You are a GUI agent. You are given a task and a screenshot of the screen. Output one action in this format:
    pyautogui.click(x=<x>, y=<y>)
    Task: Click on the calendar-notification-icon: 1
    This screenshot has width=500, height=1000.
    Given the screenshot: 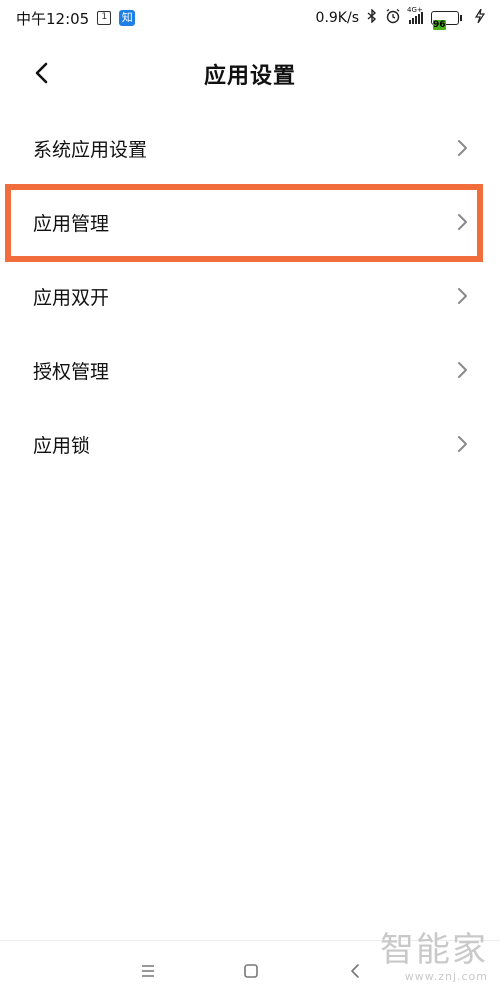 What is the action you would take?
    pyautogui.click(x=104, y=18)
    